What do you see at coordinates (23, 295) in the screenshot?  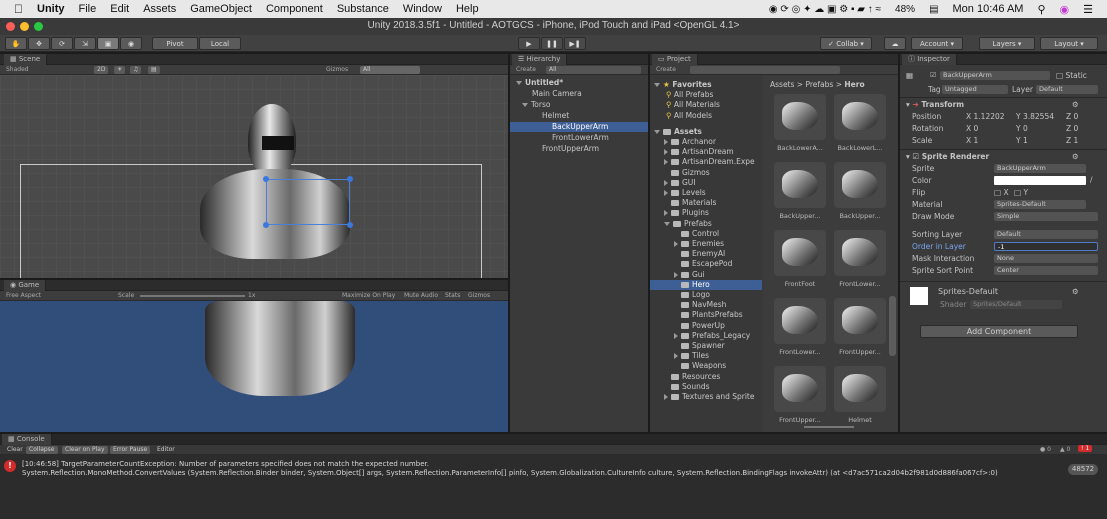 I see `aspect-dropdown: Free Aspect` at bounding box center [23, 295].